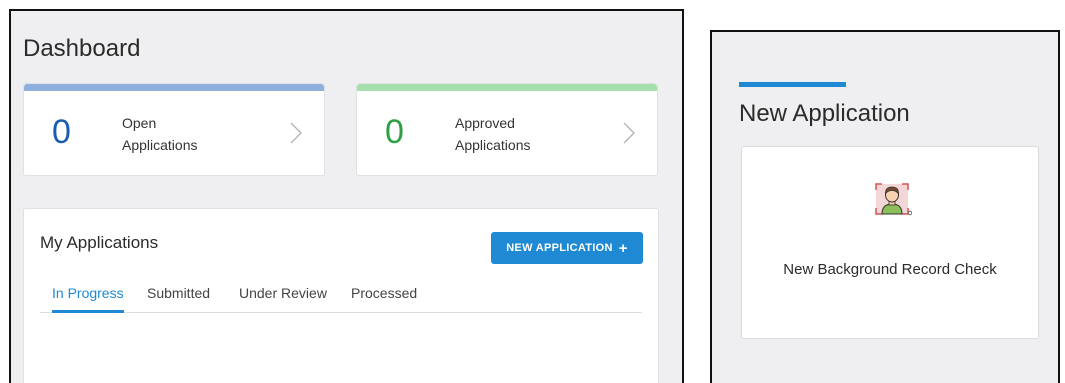  Describe the element at coordinates (623, 248) in the screenshot. I see `plus-icon: +` at that location.